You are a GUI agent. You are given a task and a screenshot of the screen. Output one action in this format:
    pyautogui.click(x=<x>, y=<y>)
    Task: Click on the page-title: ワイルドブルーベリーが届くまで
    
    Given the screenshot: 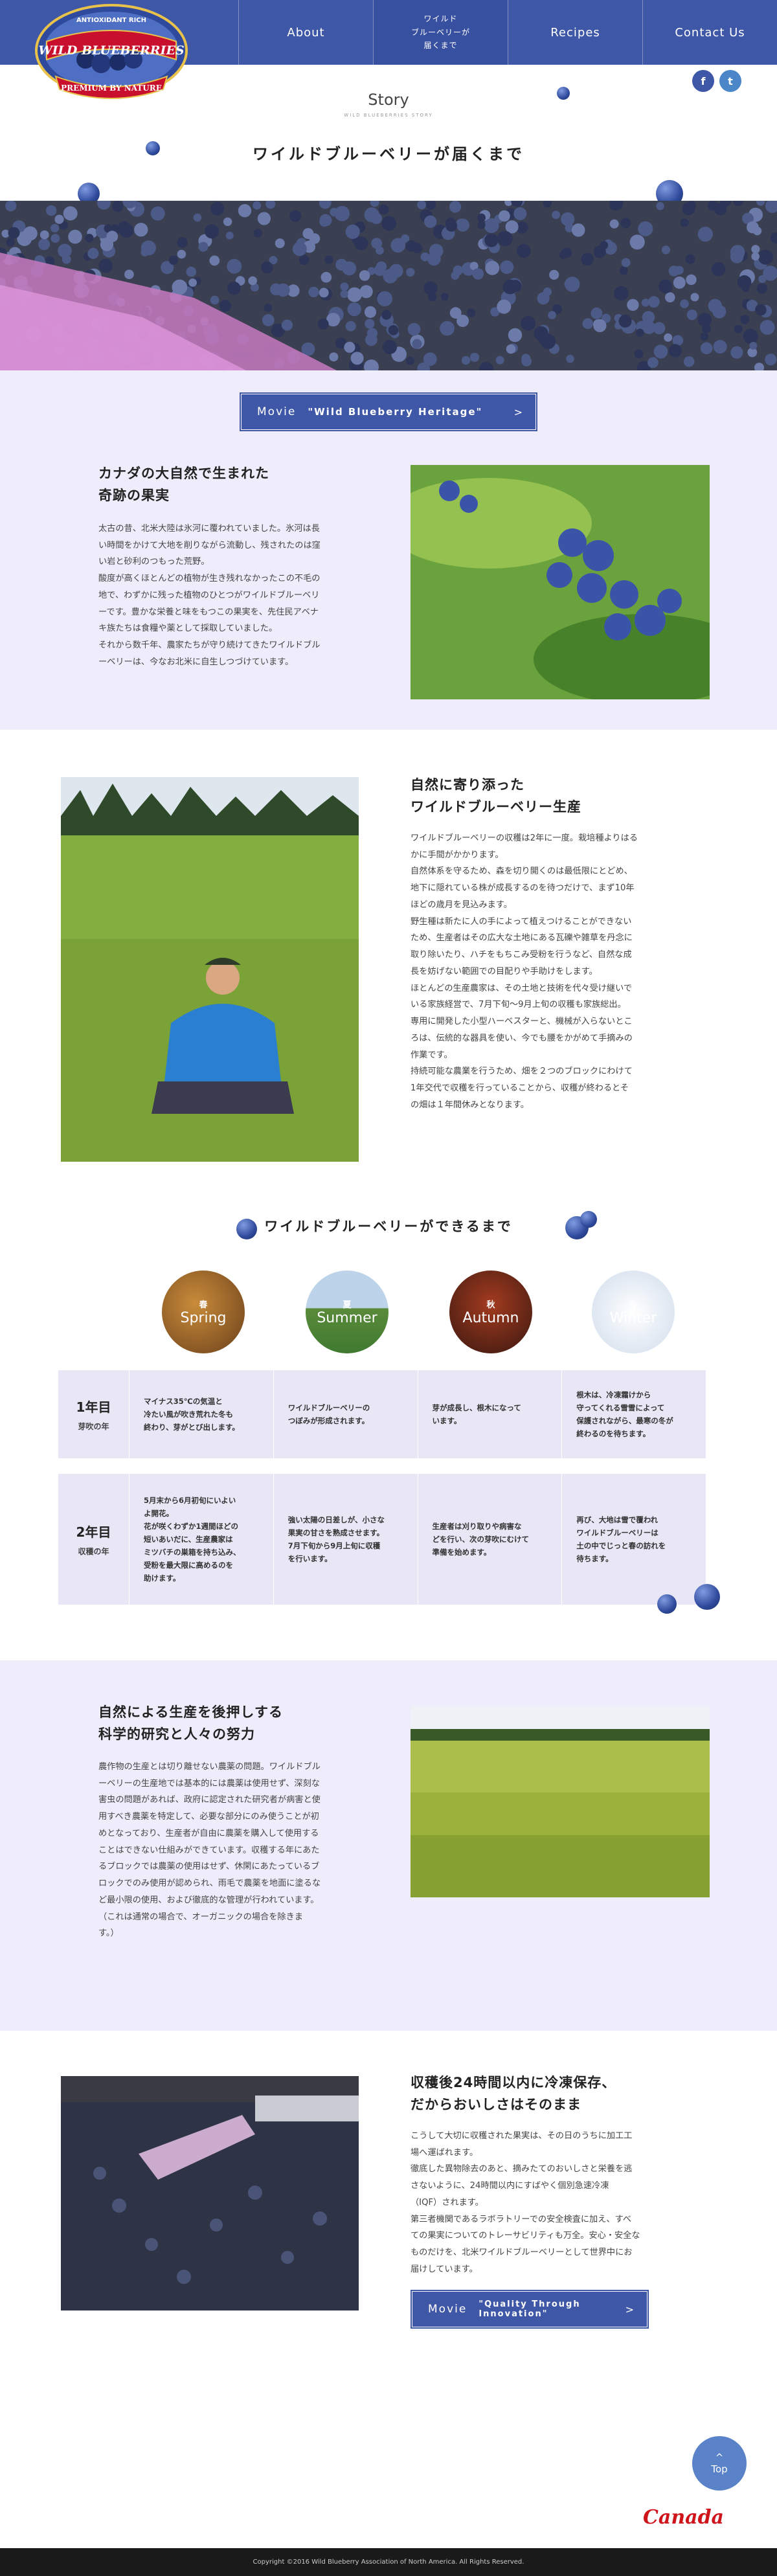 What is the action you would take?
    pyautogui.click(x=388, y=154)
    